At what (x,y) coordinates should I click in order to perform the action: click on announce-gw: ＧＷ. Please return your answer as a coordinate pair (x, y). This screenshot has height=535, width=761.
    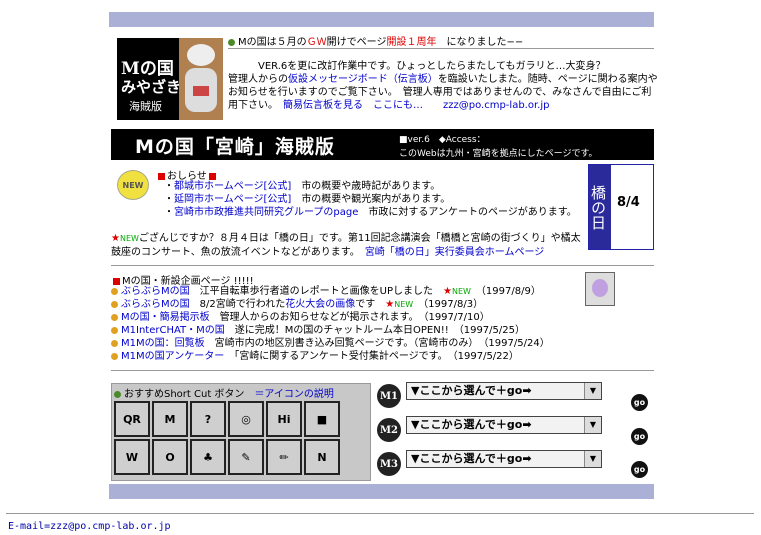
    Looking at the image, I should click on (316, 42).